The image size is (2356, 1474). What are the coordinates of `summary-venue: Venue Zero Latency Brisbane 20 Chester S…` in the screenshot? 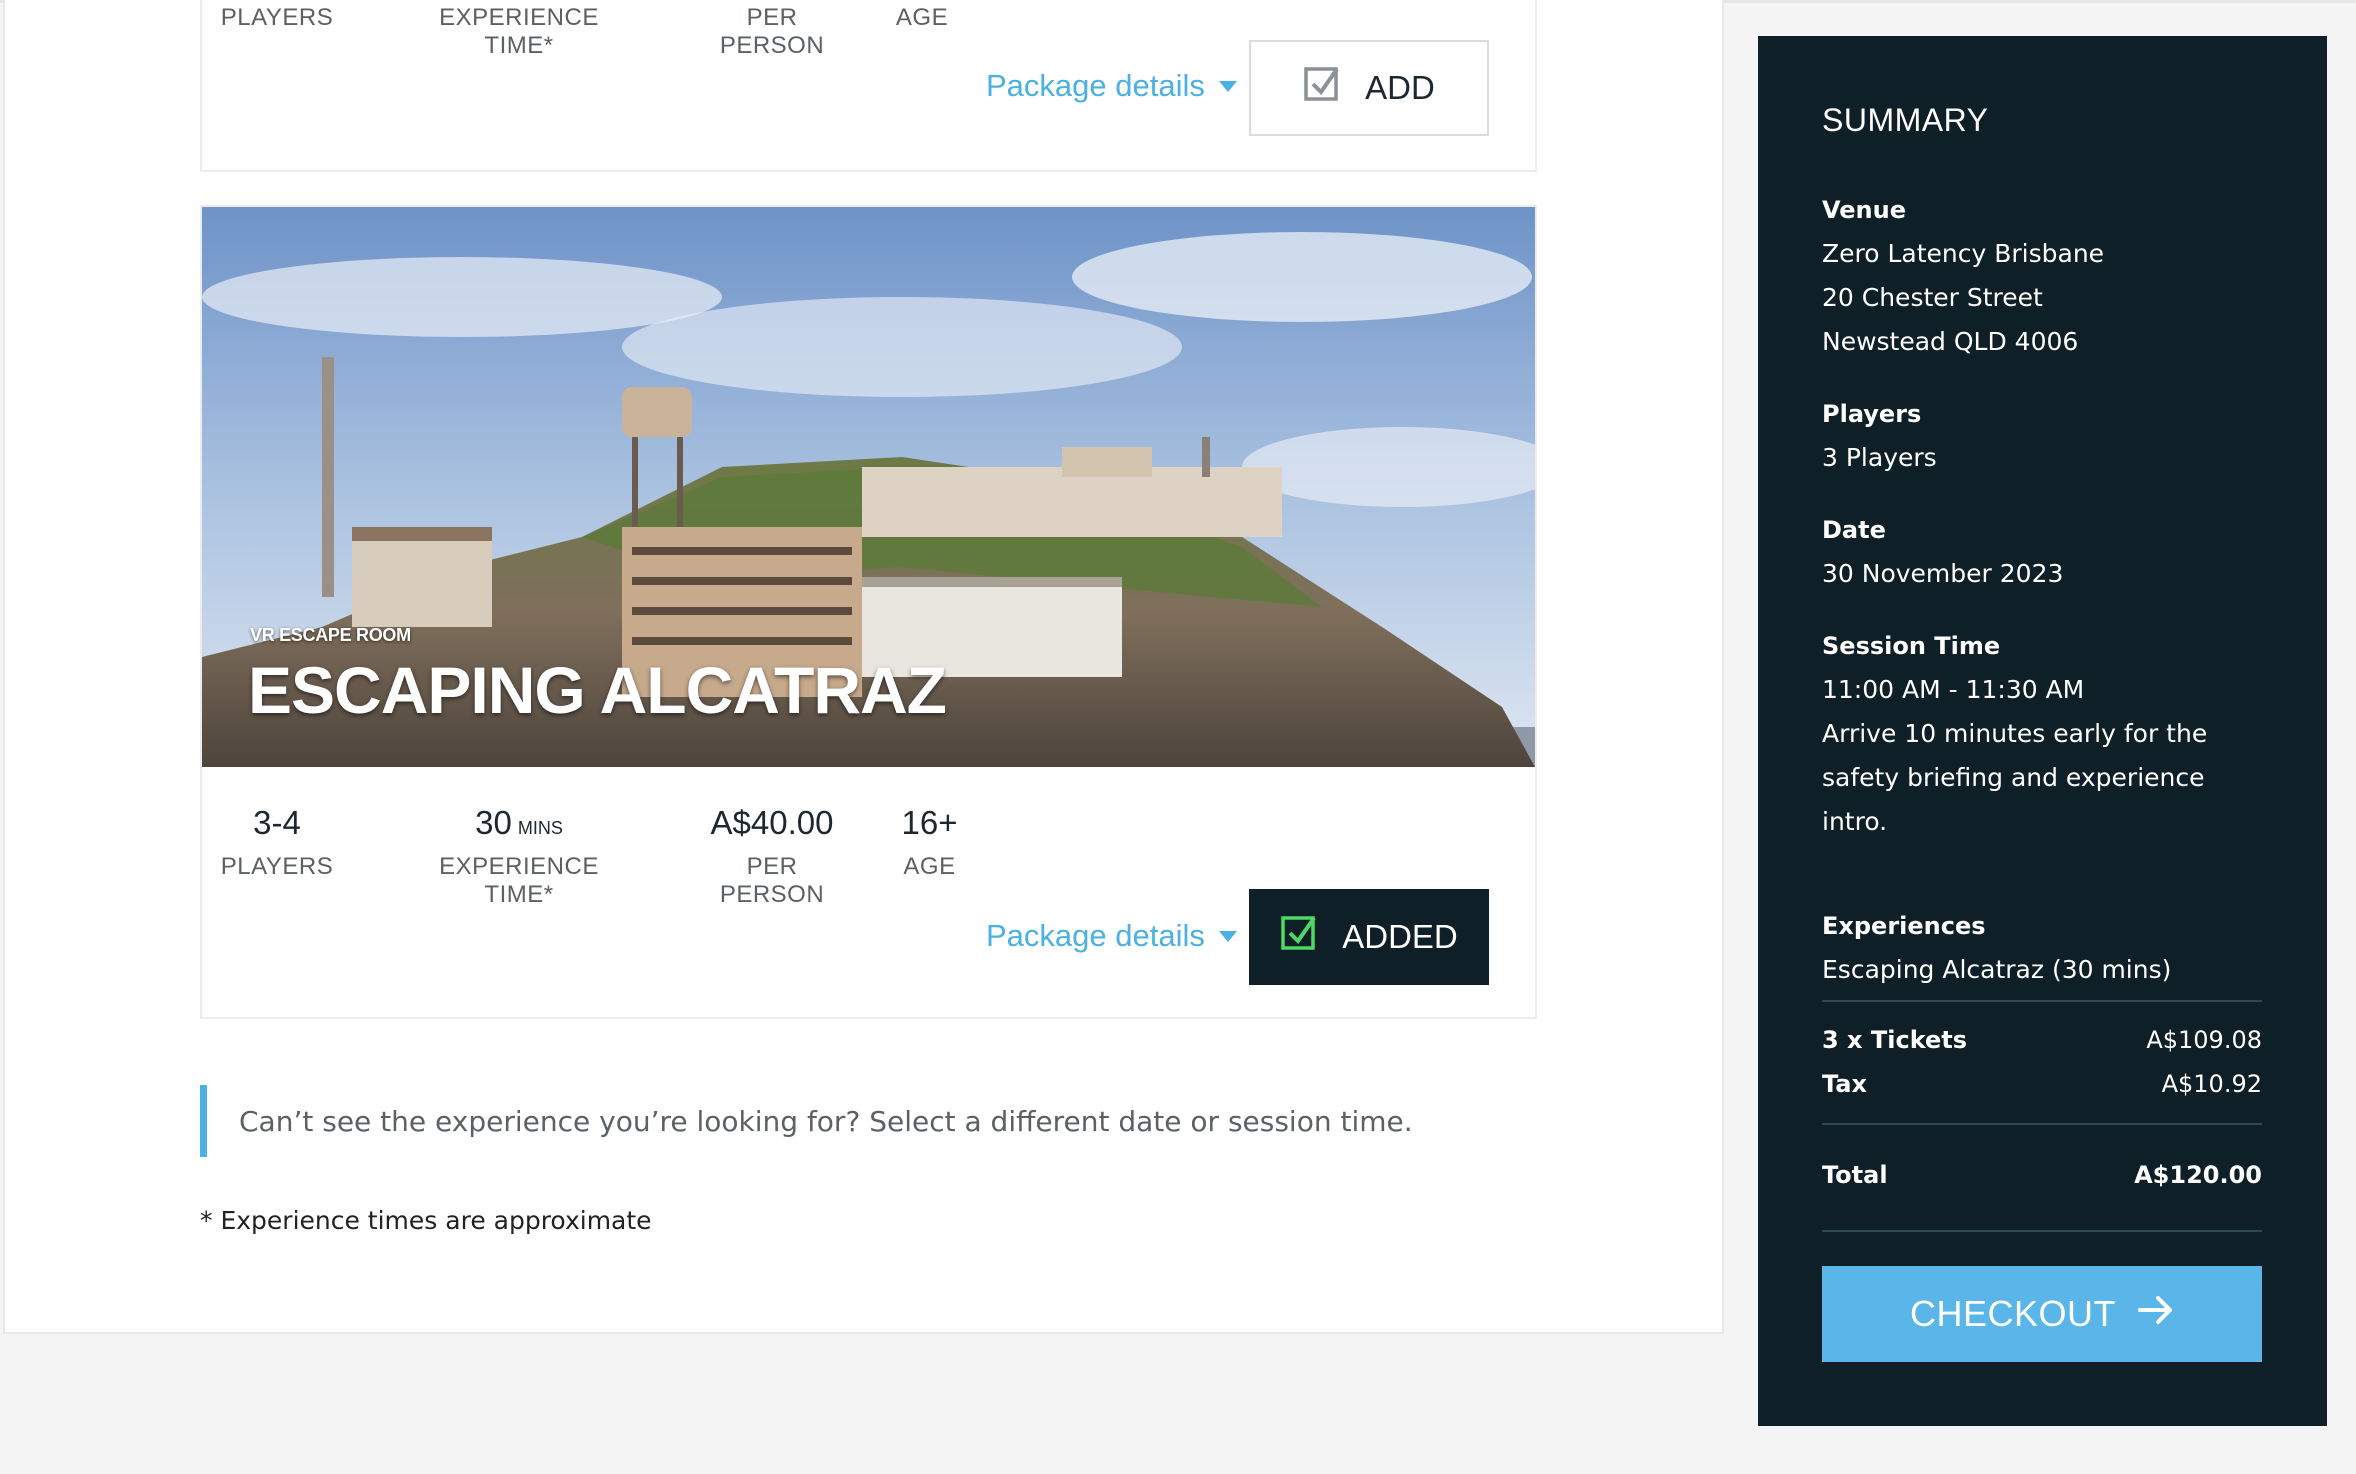 It's located at (2047, 276).